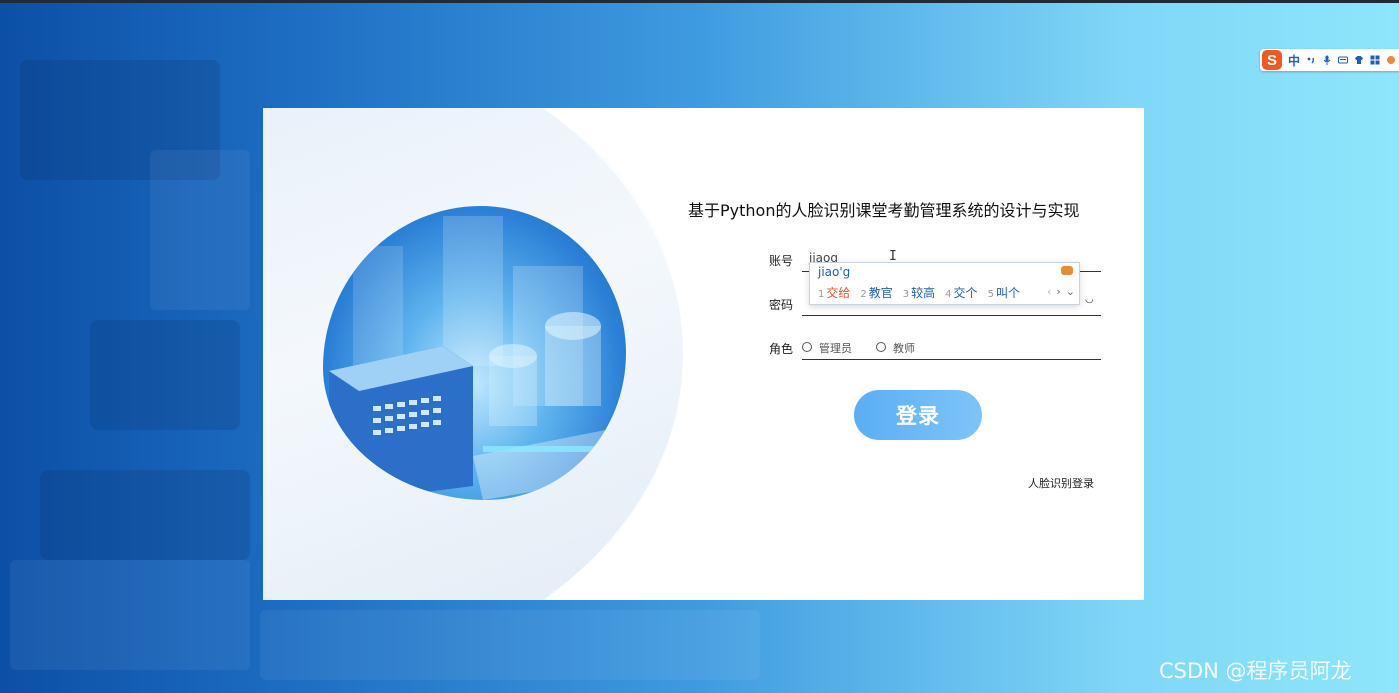 The width and height of the screenshot is (1399, 693). Describe the element at coordinates (834, 292) in the screenshot. I see `ime-candidate: 1 交给` at that location.